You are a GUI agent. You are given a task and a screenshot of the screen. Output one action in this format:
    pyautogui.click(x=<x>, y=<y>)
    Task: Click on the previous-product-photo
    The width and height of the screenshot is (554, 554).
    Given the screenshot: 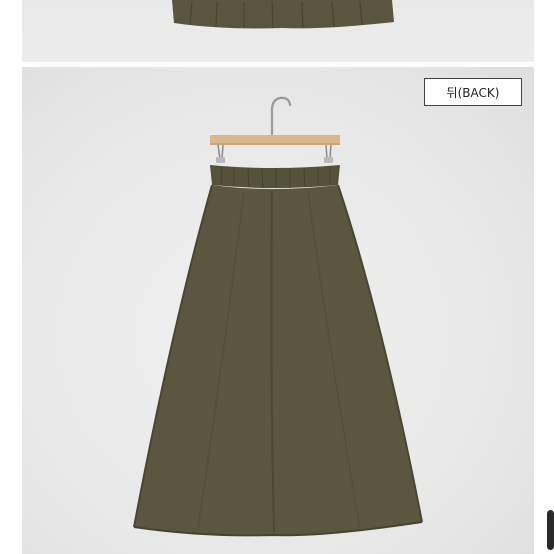 What is the action you would take?
    pyautogui.click(x=278, y=31)
    